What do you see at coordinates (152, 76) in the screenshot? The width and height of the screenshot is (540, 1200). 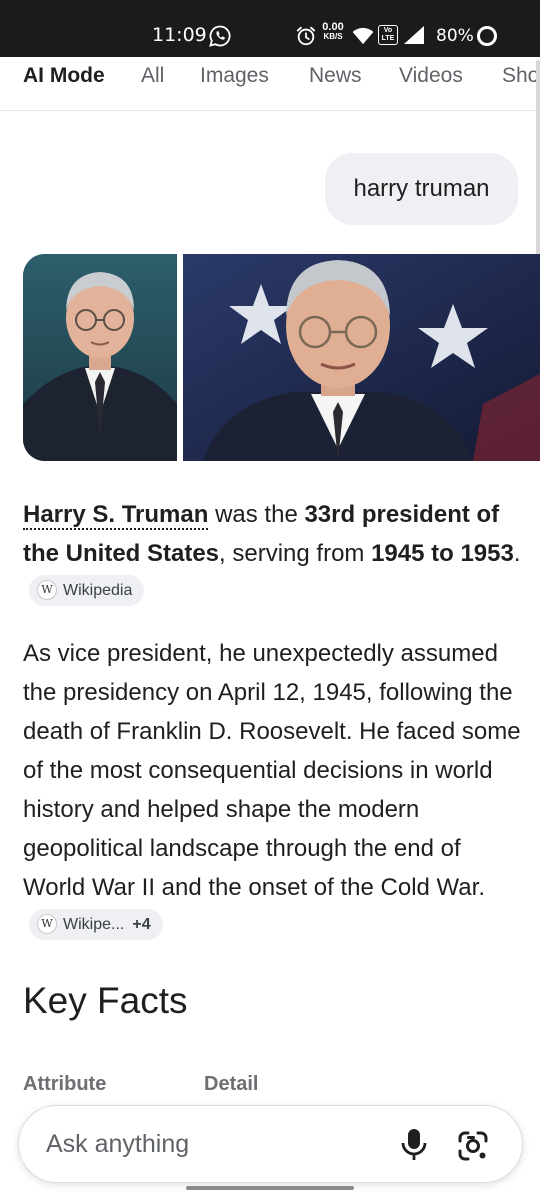 I see `tab-all: All` at bounding box center [152, 76].